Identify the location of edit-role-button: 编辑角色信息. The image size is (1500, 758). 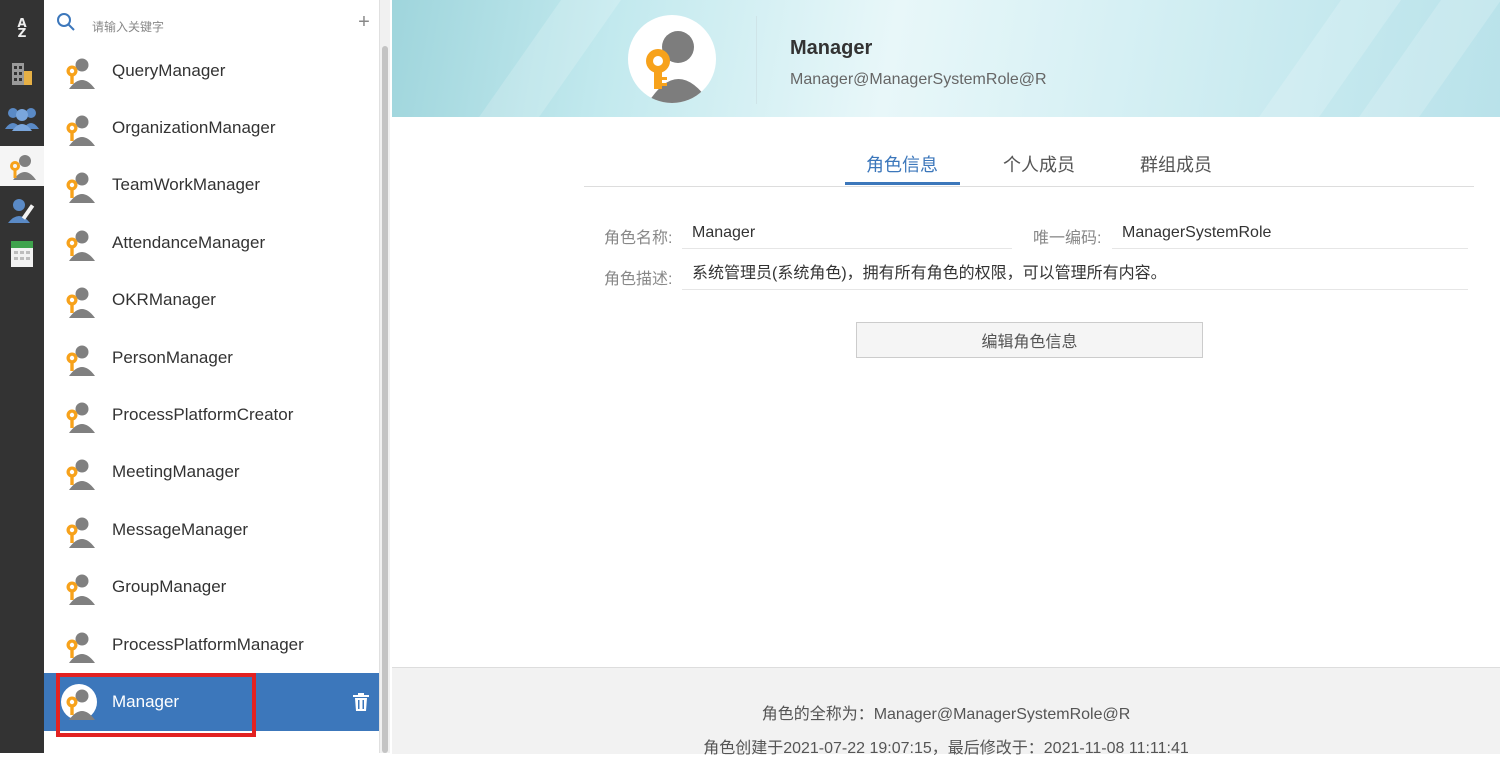
(1029, 340).